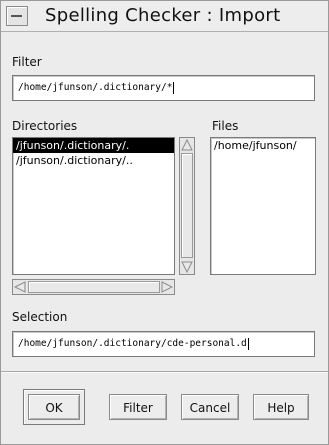 This screenshot has width=329, height=445. I want to click on filter-input: /home/jfunson/.dictionary/*, so click(163, 88).